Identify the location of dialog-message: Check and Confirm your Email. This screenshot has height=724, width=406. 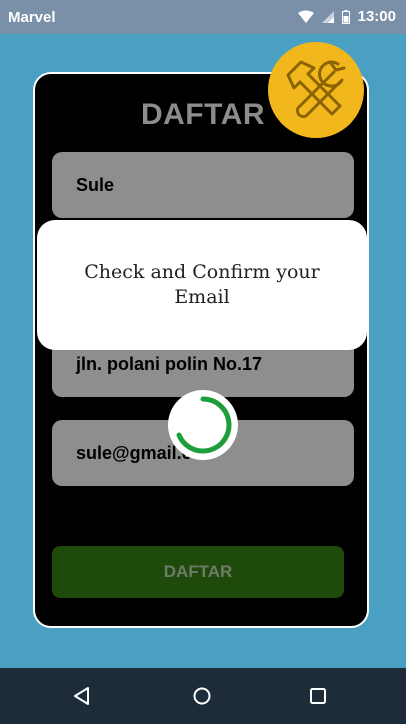
(202, 284).